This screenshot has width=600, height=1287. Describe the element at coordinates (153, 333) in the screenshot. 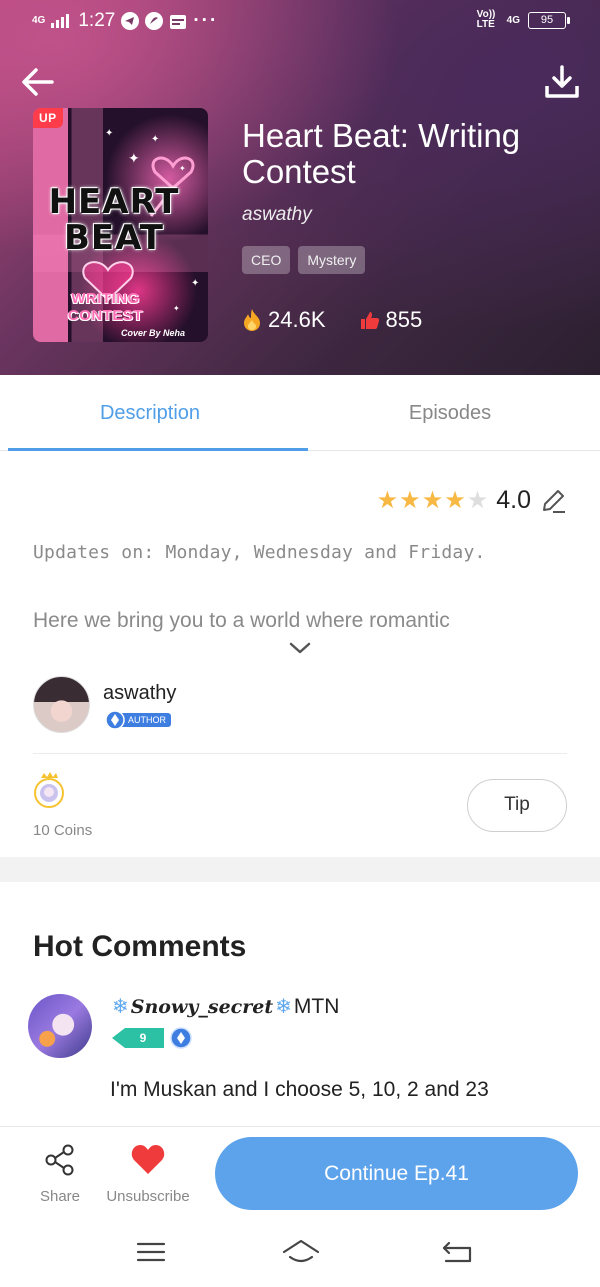

I see `cover-credit: Cover By Neha` at that location.